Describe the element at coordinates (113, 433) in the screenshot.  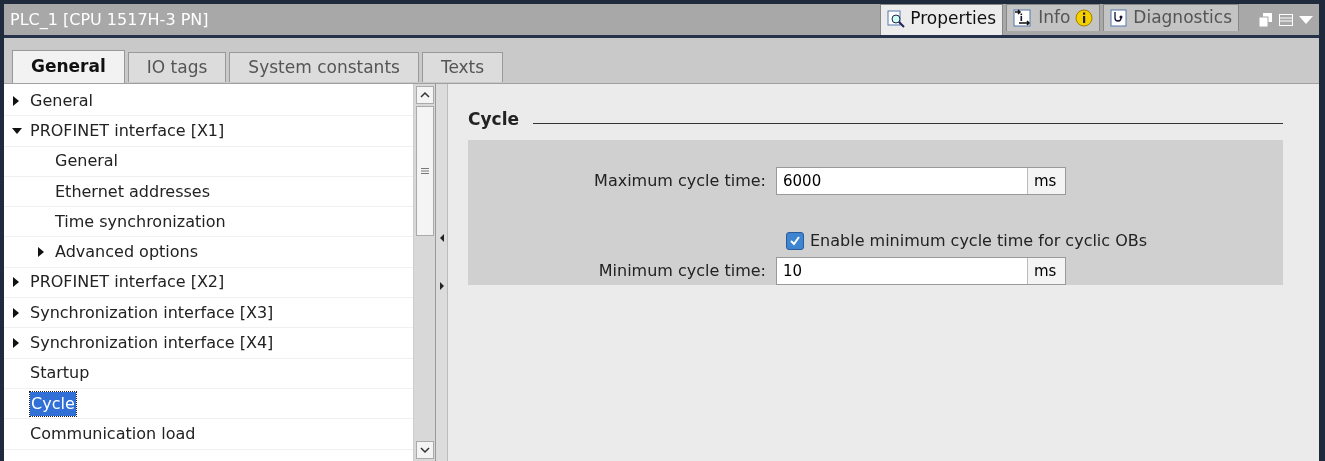
I see `tree-item: Communication load` at that location.